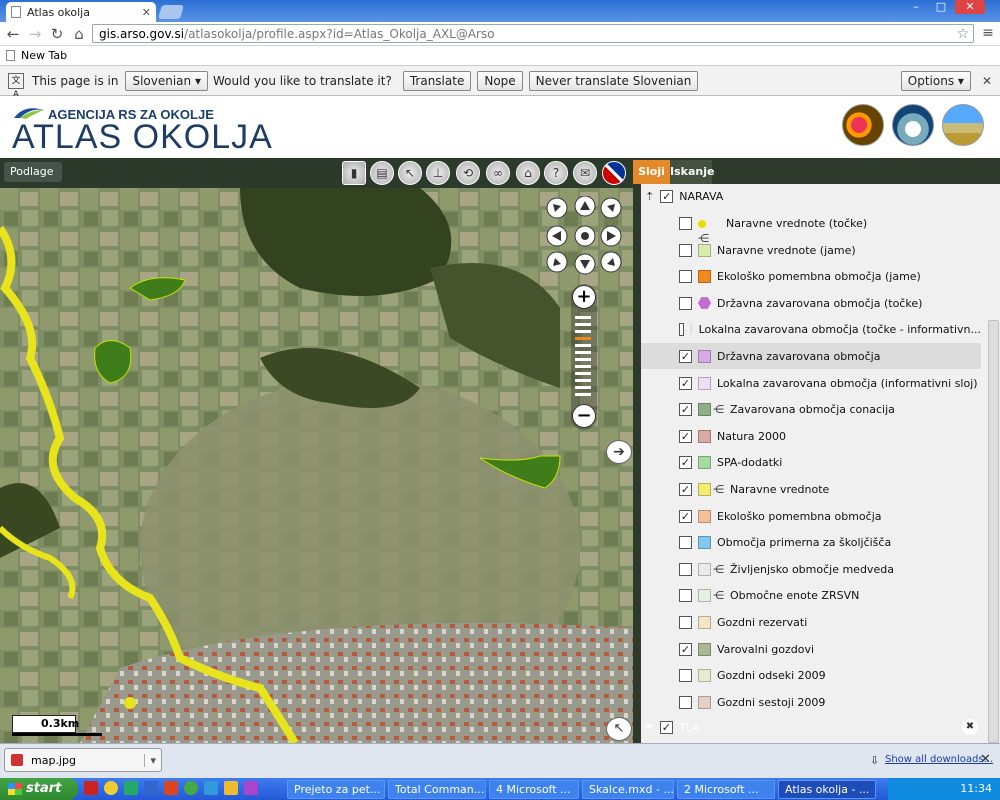 This screenshot has width=1000, height=800. What do you see at coordinates (649, 196) in the screenshot?
I see `group-collapse-icon: ⇡` at bounding box center [649, 196].